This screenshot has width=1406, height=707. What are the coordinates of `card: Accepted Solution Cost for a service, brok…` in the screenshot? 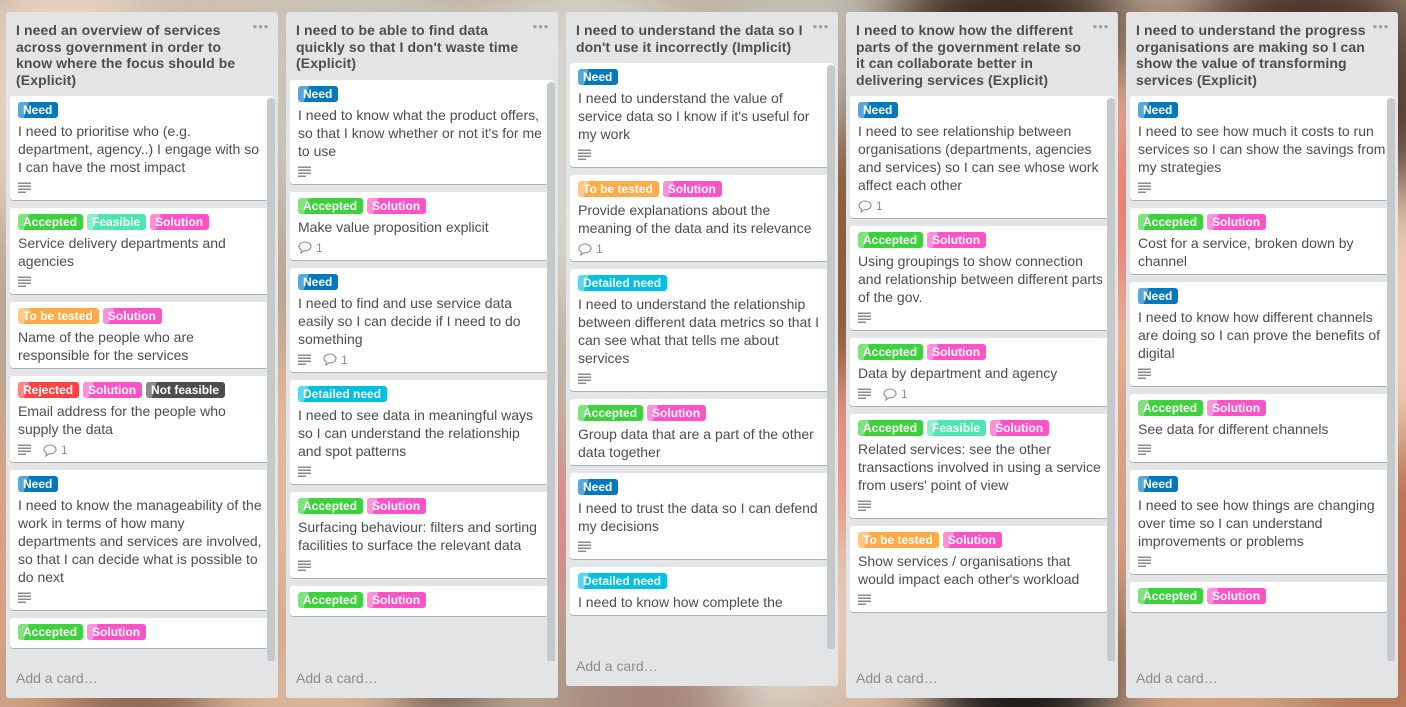 It's located at (1262, 241).